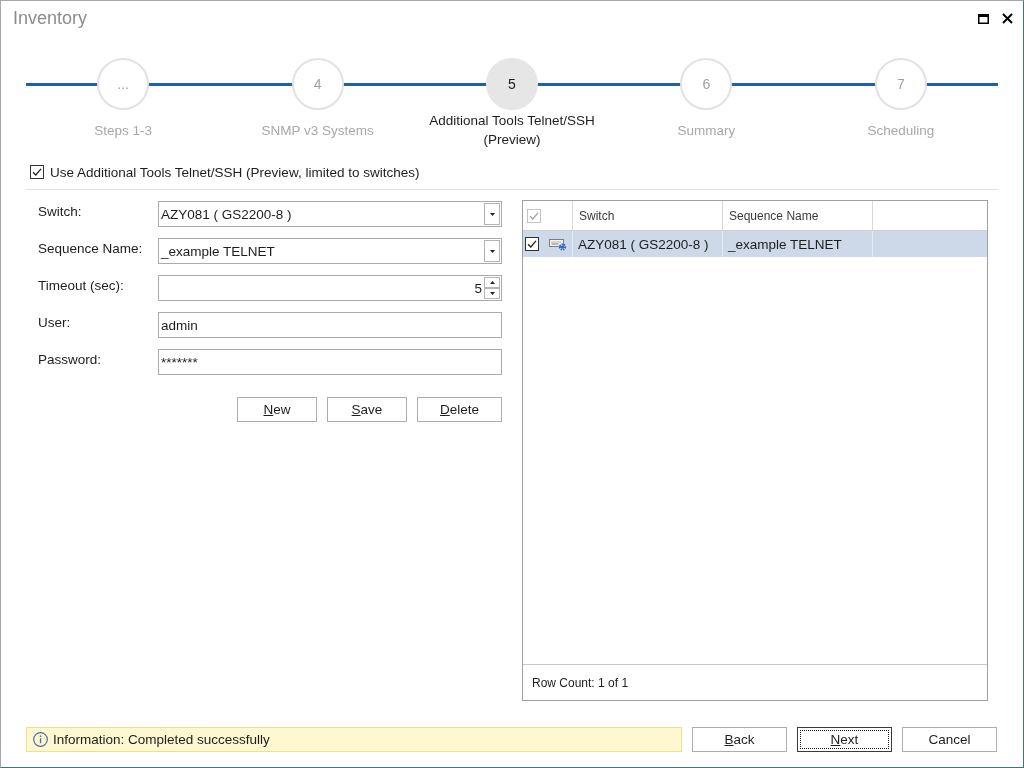  I want to click on step-circle: 6, so click(706, 84).